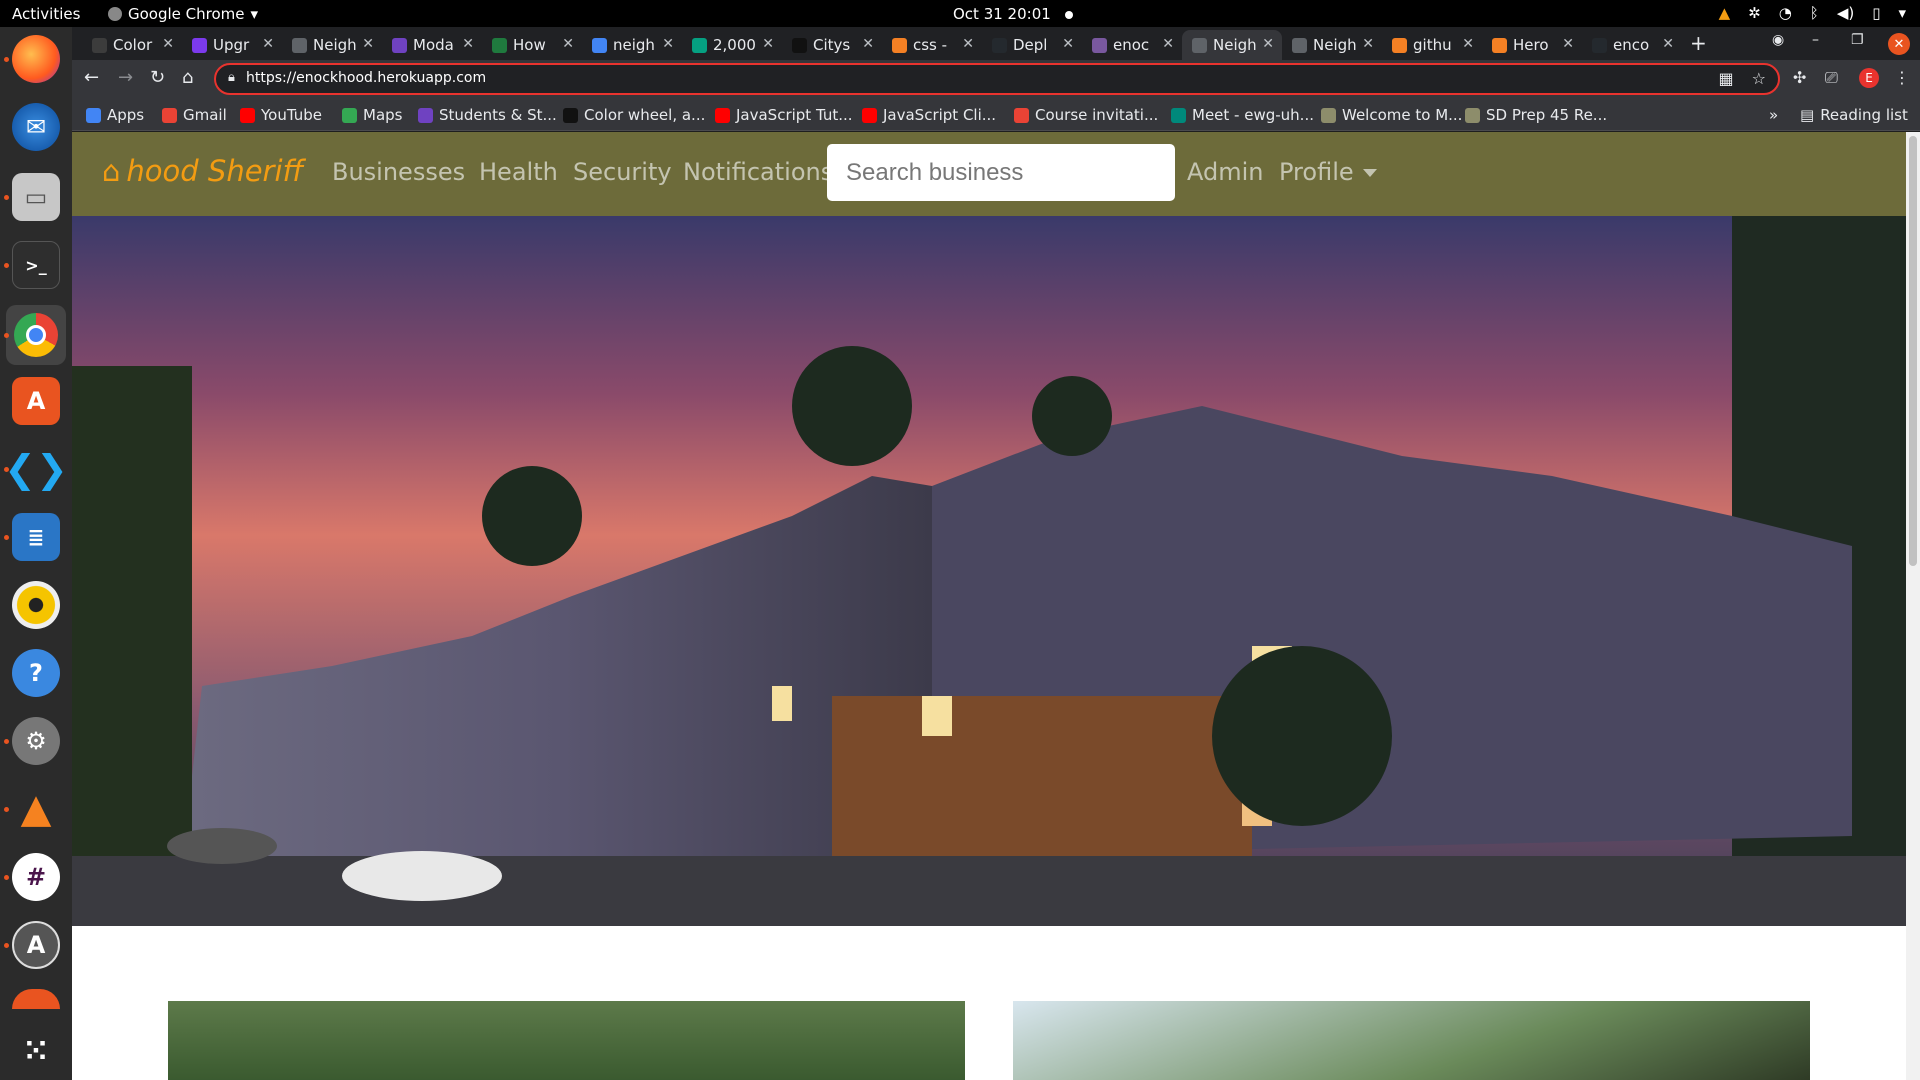 This screenshot has height=1080, width=1920. I want to click on bookmarks-overflow-icon: », so click(1773, 115).